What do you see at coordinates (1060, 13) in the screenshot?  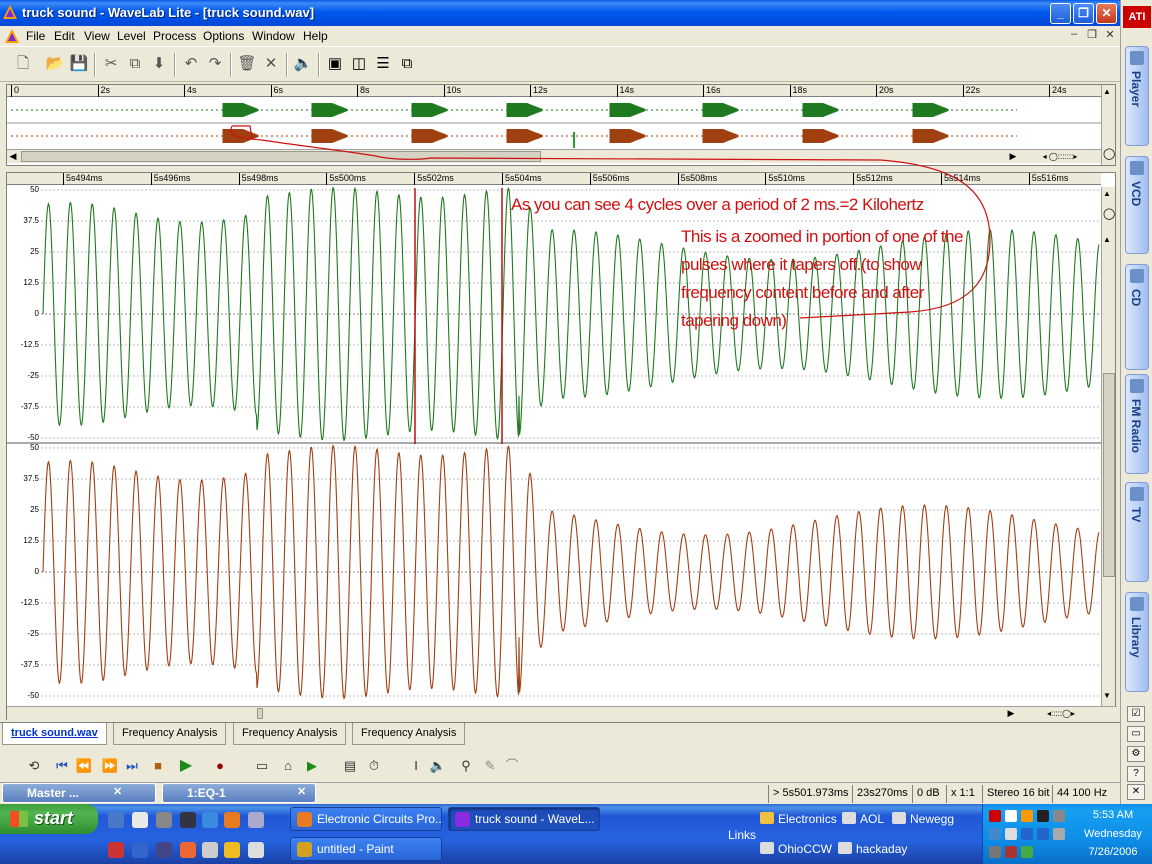 I see `minimize-button: _` at bounding box center [1060, 13].